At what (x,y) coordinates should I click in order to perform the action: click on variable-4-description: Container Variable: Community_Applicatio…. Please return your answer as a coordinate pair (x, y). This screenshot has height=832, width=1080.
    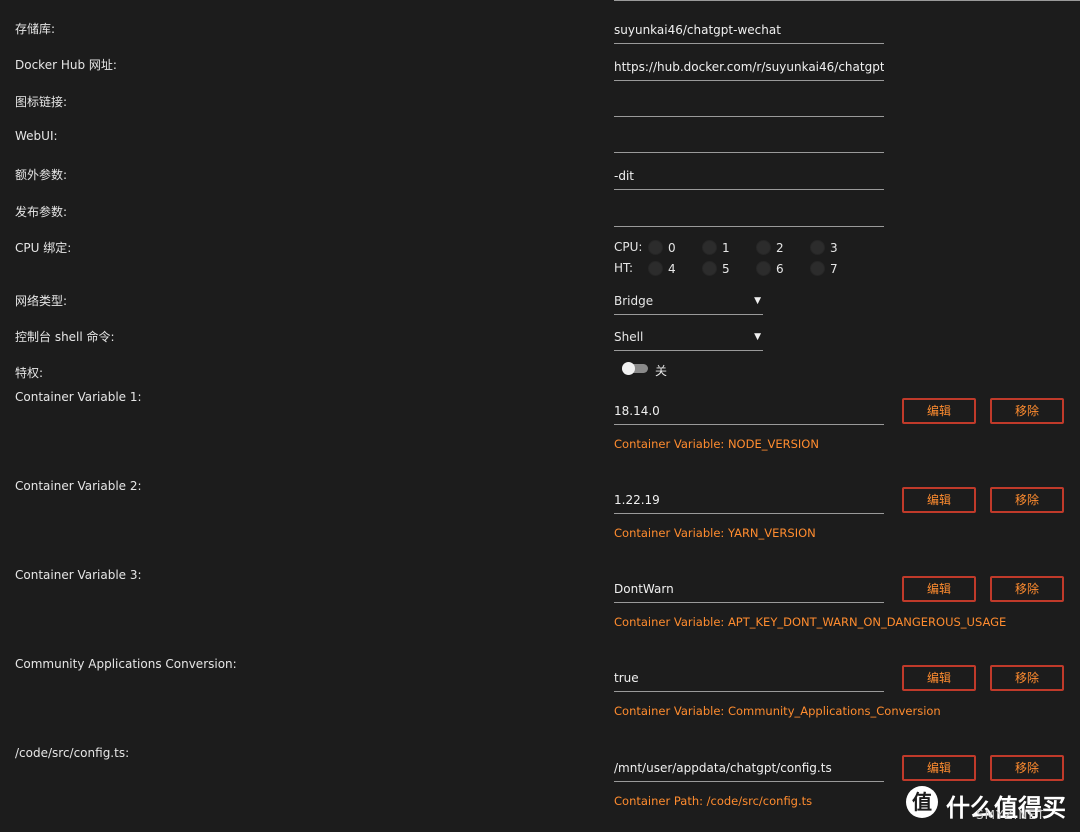
    Looking at the image, I should click on (777, 711).